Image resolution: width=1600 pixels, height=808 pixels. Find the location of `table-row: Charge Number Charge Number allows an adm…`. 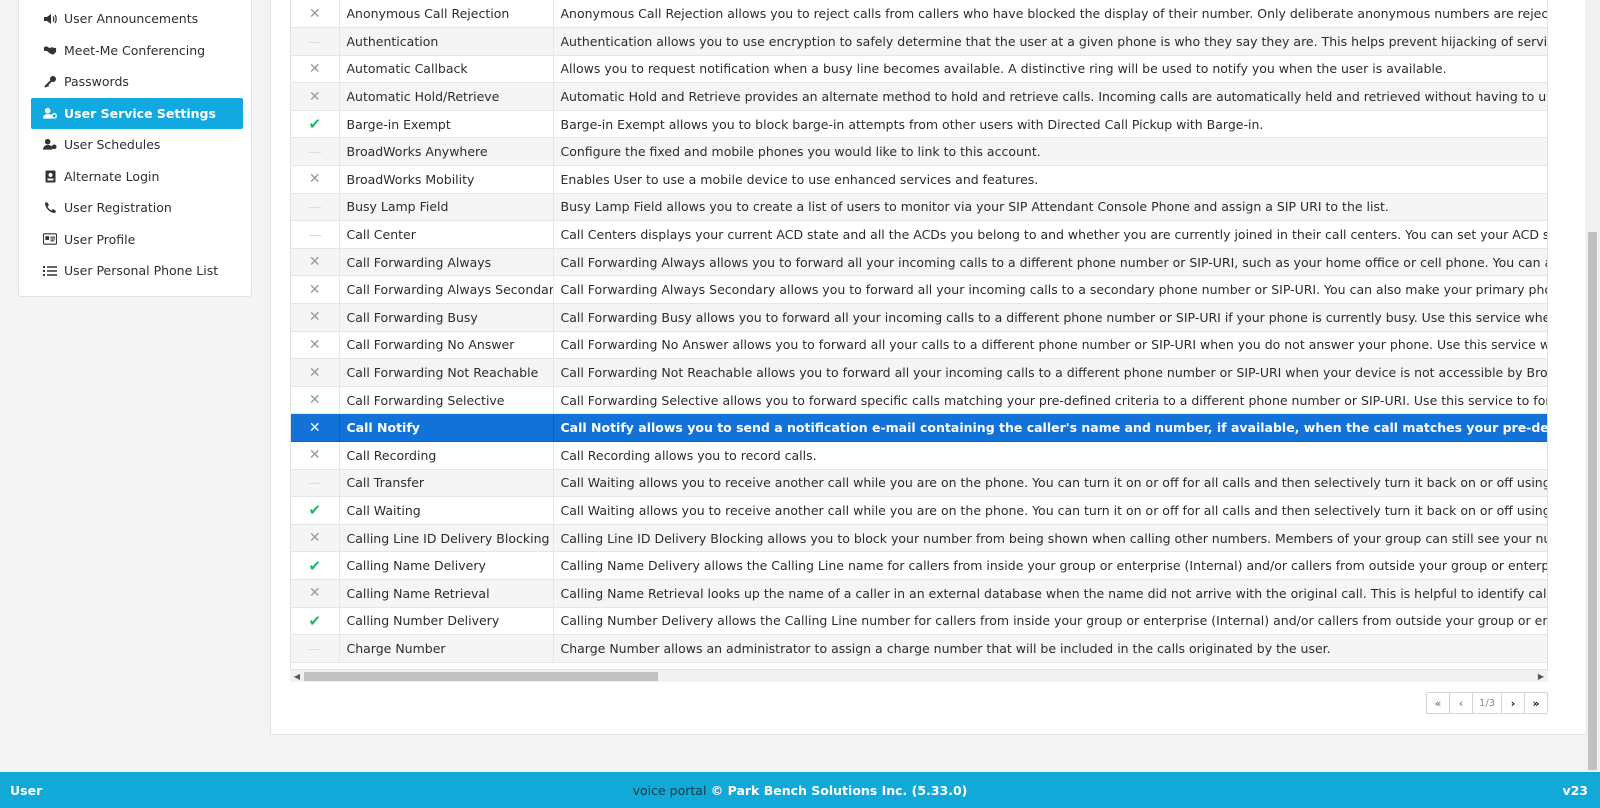

table-row: Charge Number Charge Number allows an adm… is located at coordinates (919, 648).